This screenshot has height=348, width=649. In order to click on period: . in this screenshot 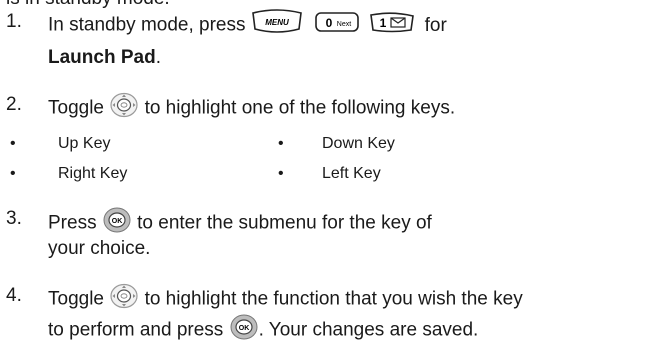, I will do `click(158, 57)`.